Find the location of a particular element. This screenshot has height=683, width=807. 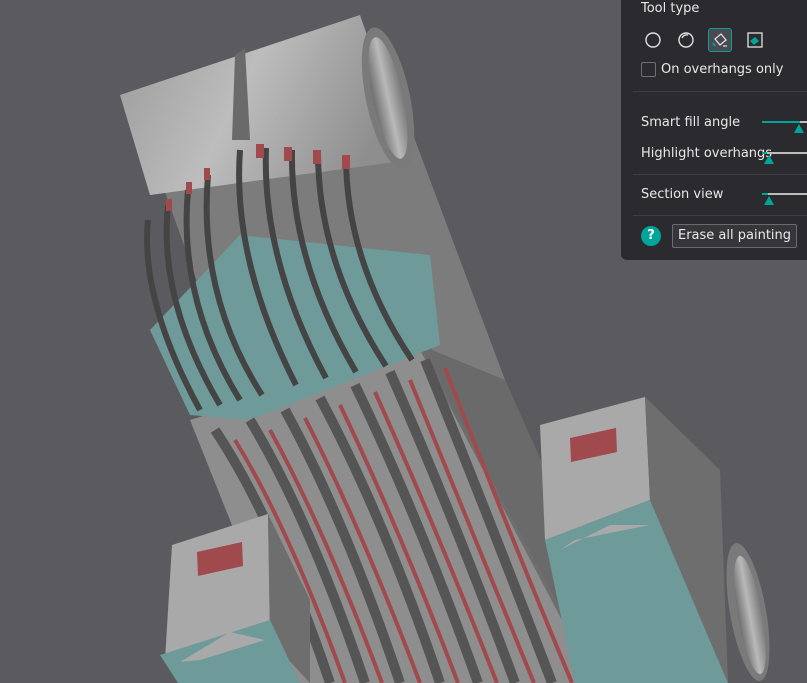

fill-bucket-icon is located at coordinates (719, 40).